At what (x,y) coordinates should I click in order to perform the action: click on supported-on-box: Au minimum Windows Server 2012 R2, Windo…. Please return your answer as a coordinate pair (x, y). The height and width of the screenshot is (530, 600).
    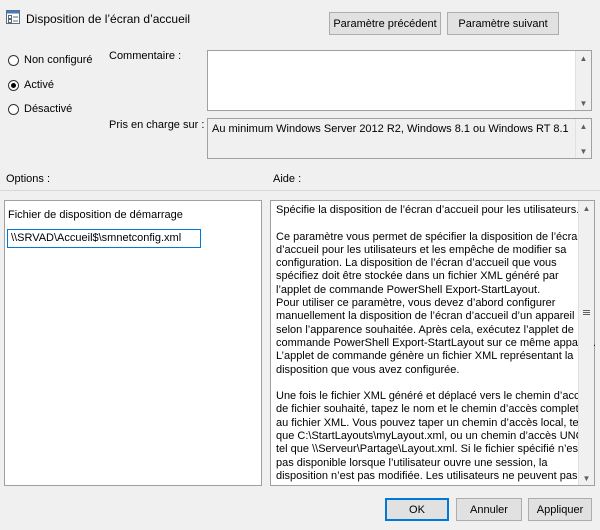
    Looking at the image, I should click on (399, 138).